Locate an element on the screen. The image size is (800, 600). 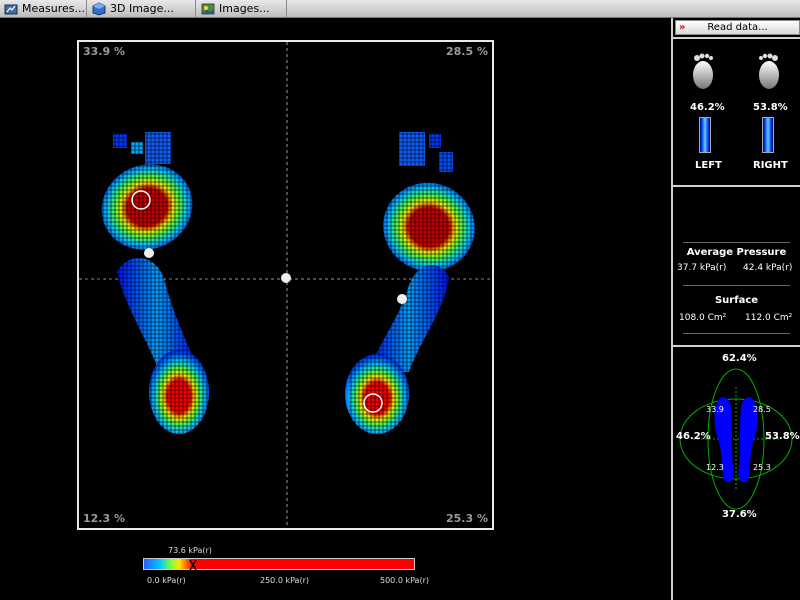
right-foot-map is located at coordinates (417, 282).